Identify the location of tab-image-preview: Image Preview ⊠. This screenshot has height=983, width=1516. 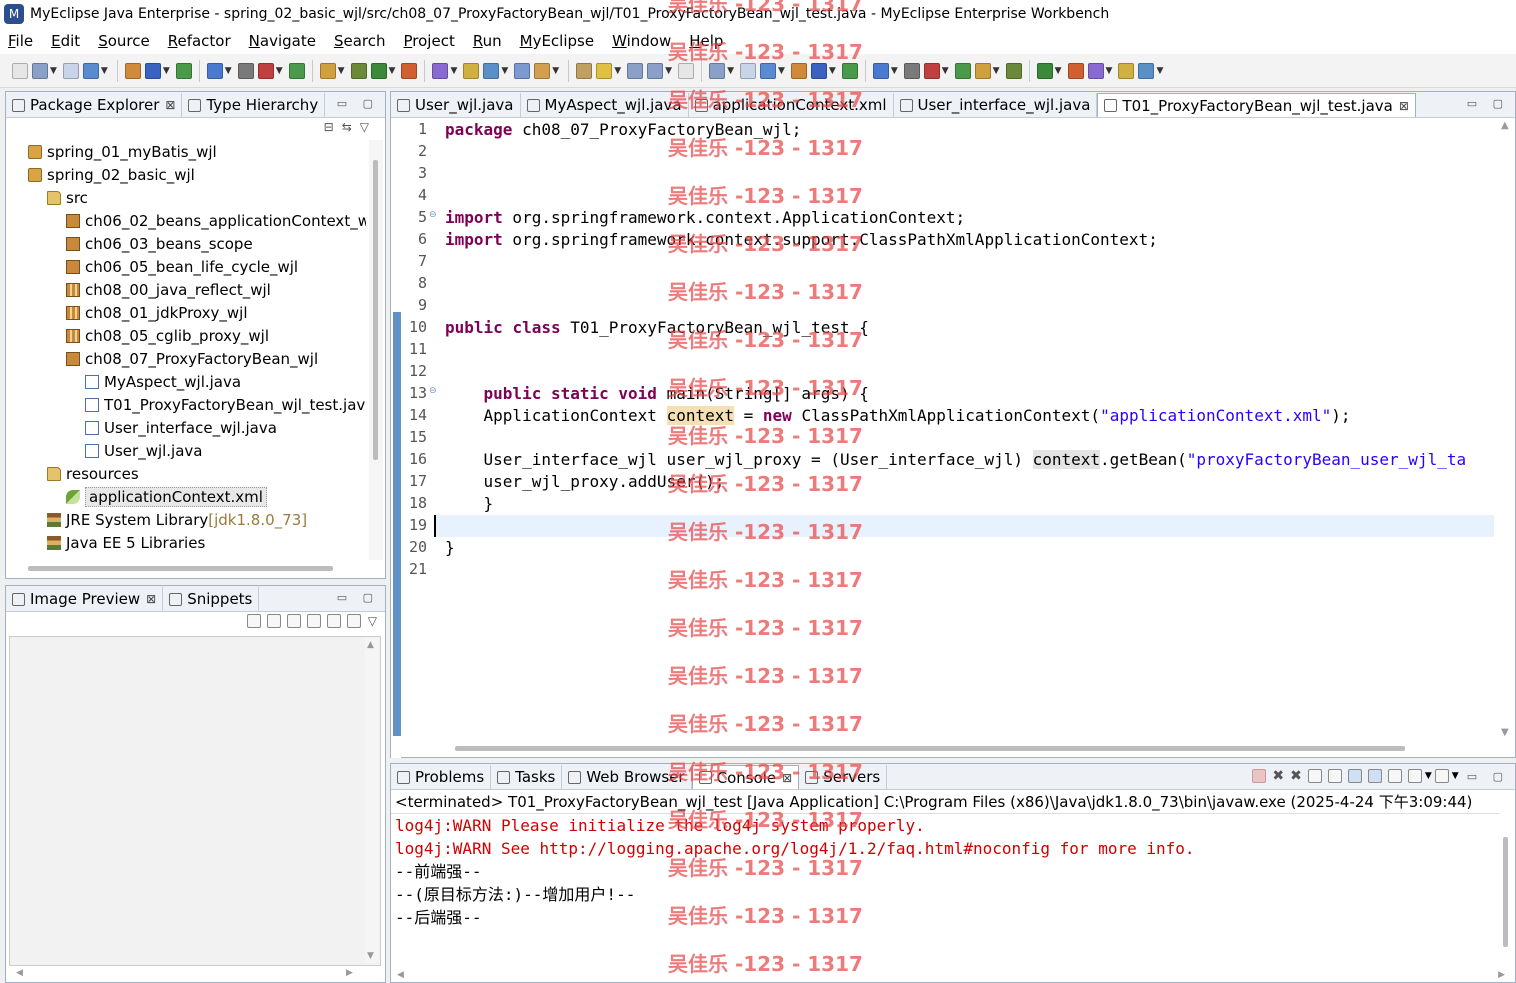
(85, 599).